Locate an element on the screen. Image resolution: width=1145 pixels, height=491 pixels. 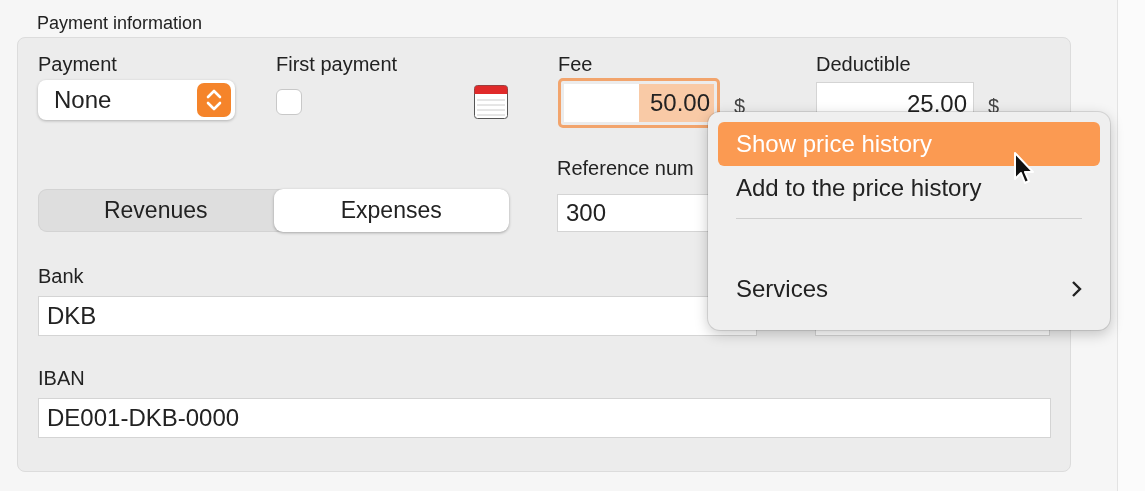
field-label: Reference num is located at coordinates (626, 168).